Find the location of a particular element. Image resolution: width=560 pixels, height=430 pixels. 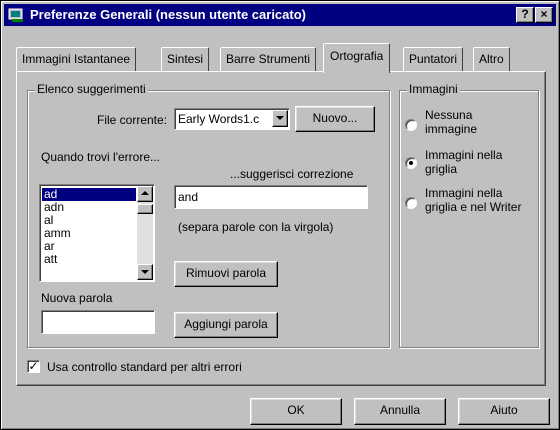

remove-word-button: Rimuovi parola is located at coordinates (226, 274).